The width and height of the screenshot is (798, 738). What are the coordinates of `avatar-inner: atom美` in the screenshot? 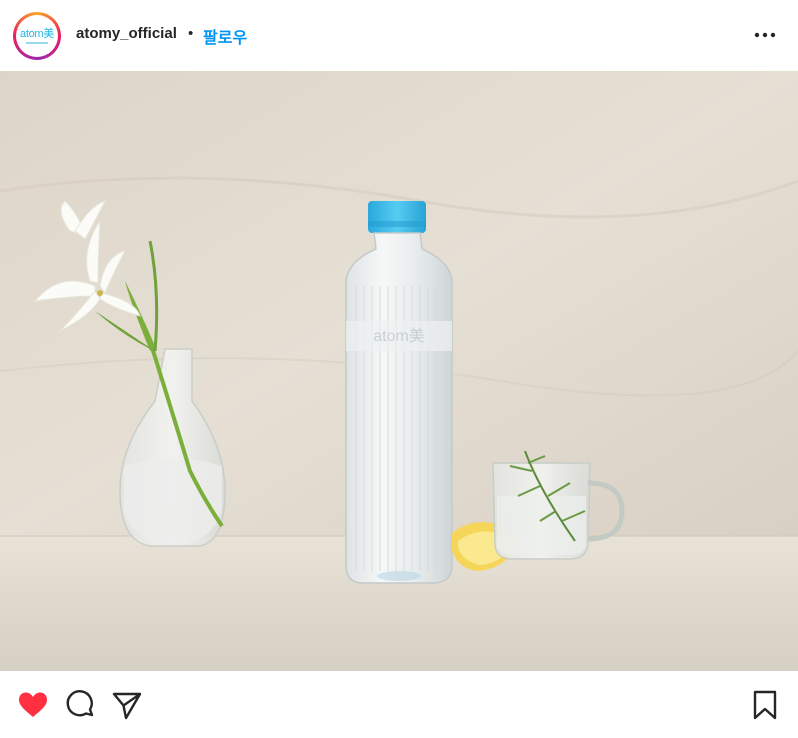 It's located at (37, 36).